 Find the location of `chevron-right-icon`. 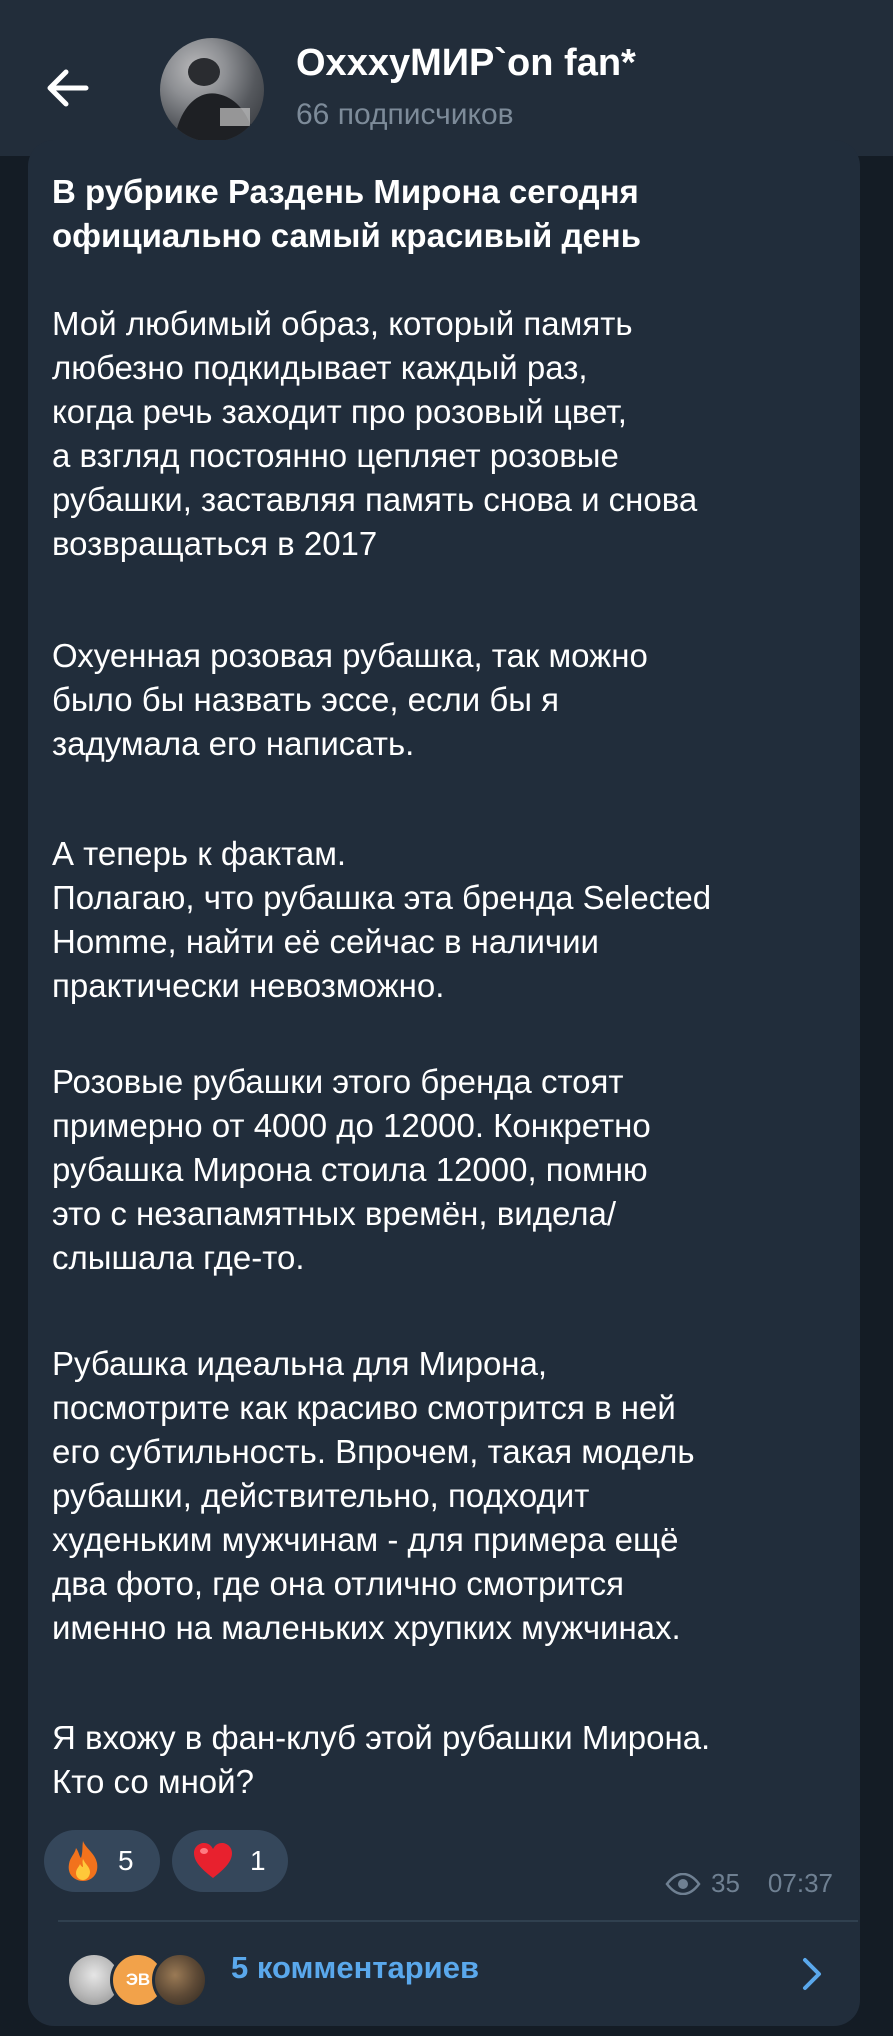

chevron-right-icon is located at coordinates (812, 1976).